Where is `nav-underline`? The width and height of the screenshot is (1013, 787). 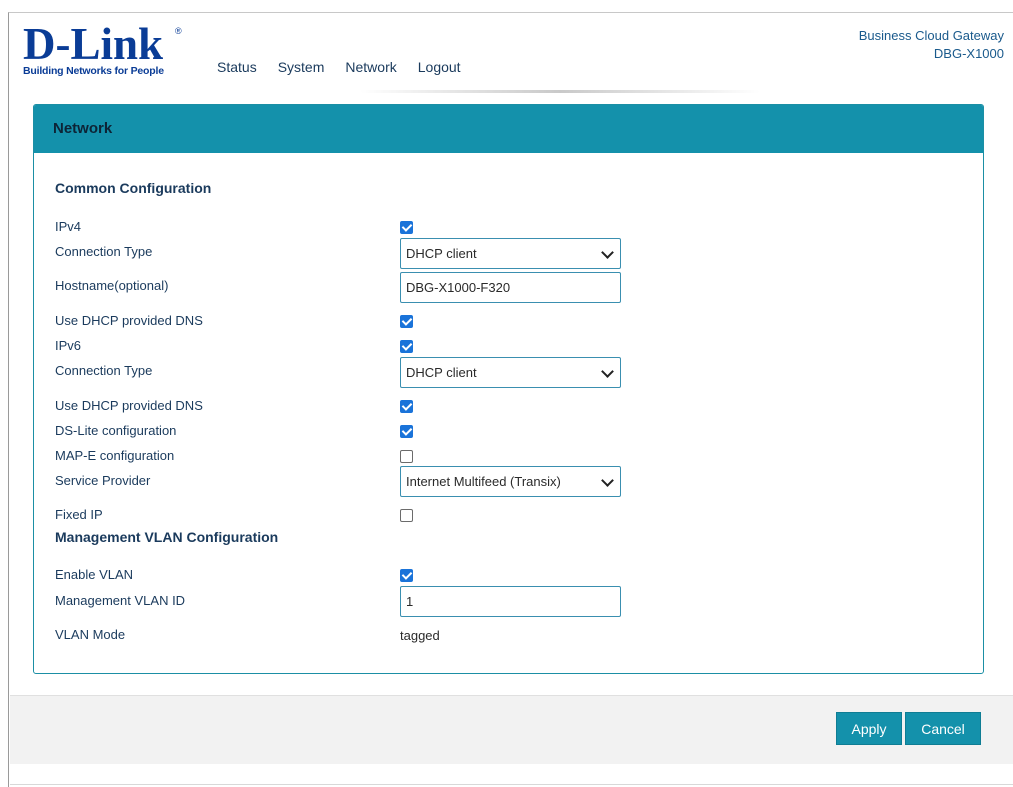
nav-underline is located at coordinates (560, 91).